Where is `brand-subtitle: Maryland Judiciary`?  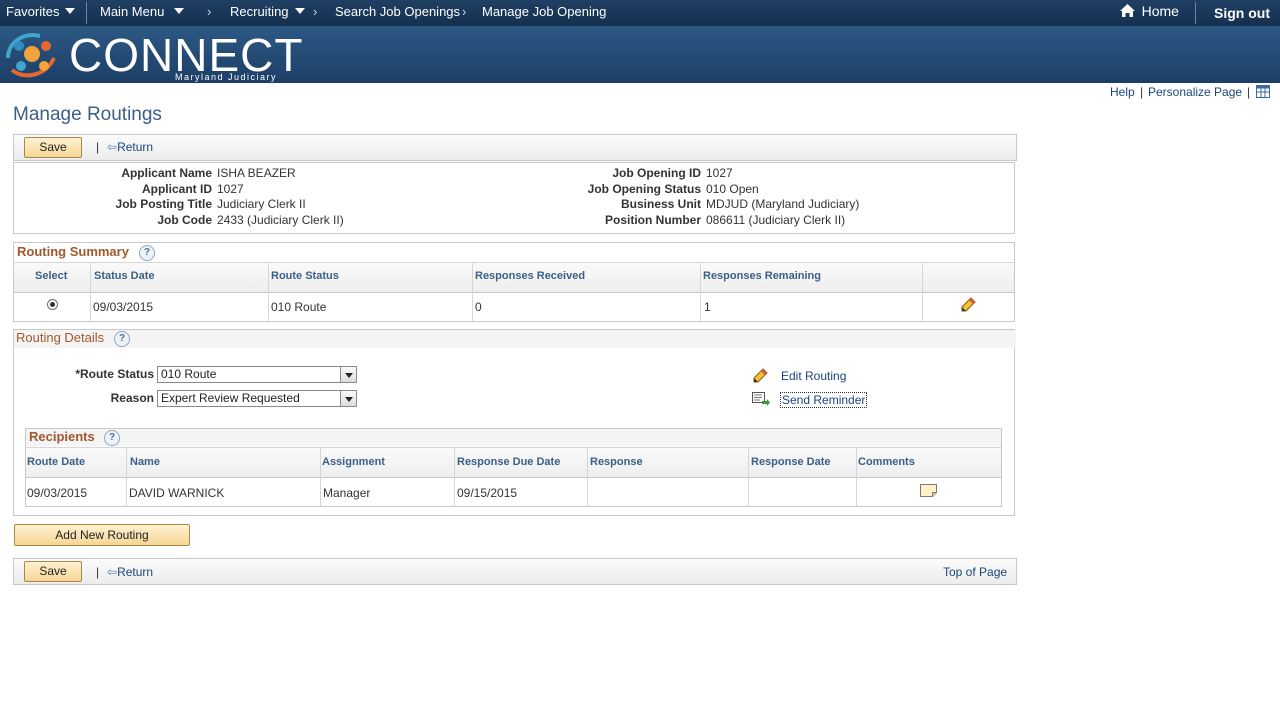
brand-subtitle: Maryland Judiciary is located at coordinates (226, 77).